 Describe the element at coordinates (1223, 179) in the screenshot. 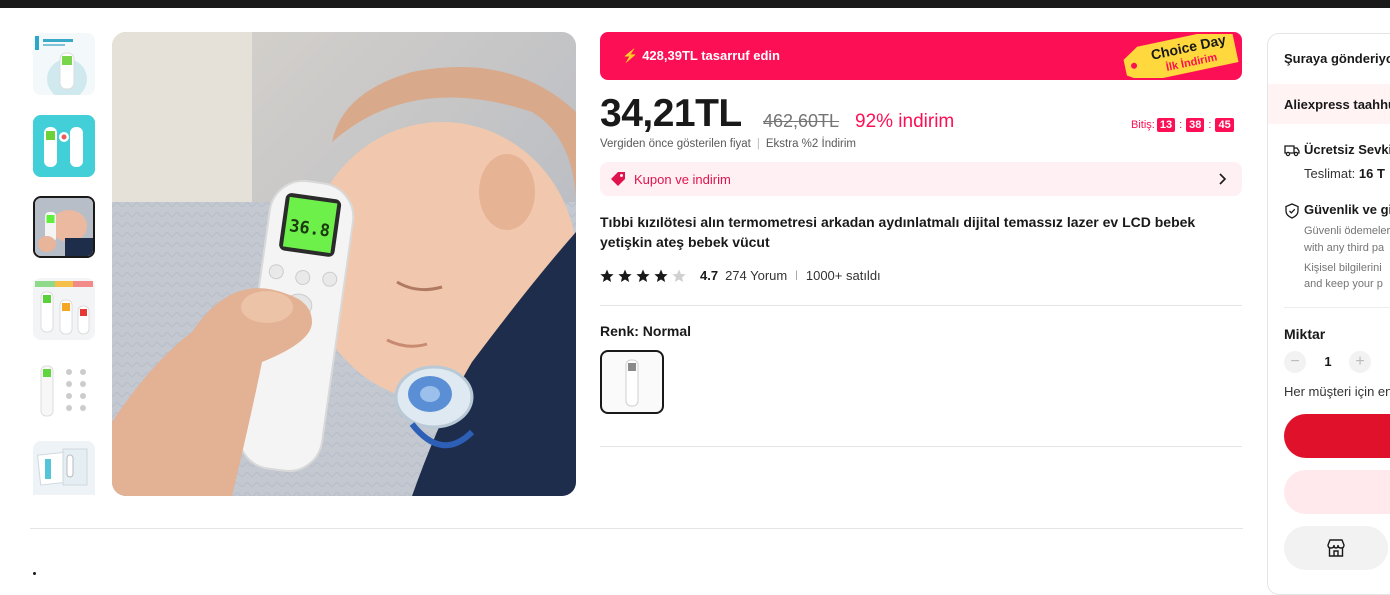

I see `chevron-right-icon` at that location.